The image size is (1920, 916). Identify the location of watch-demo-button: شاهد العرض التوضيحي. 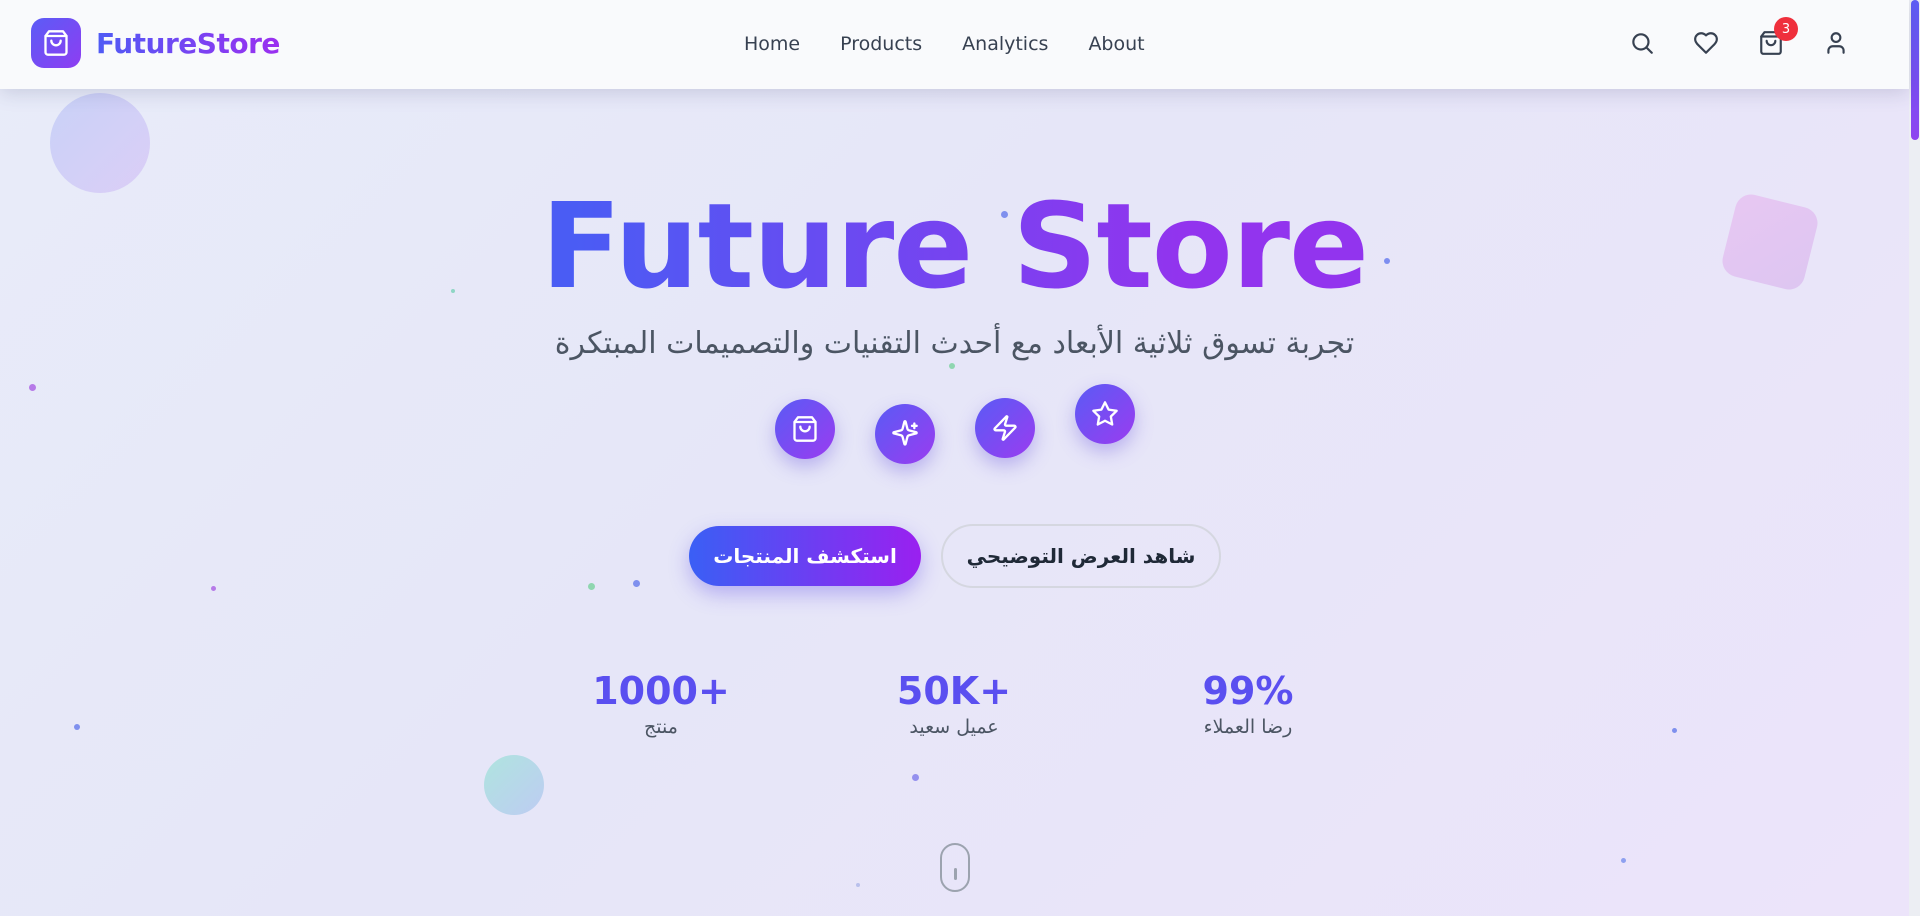
(1081, 556).